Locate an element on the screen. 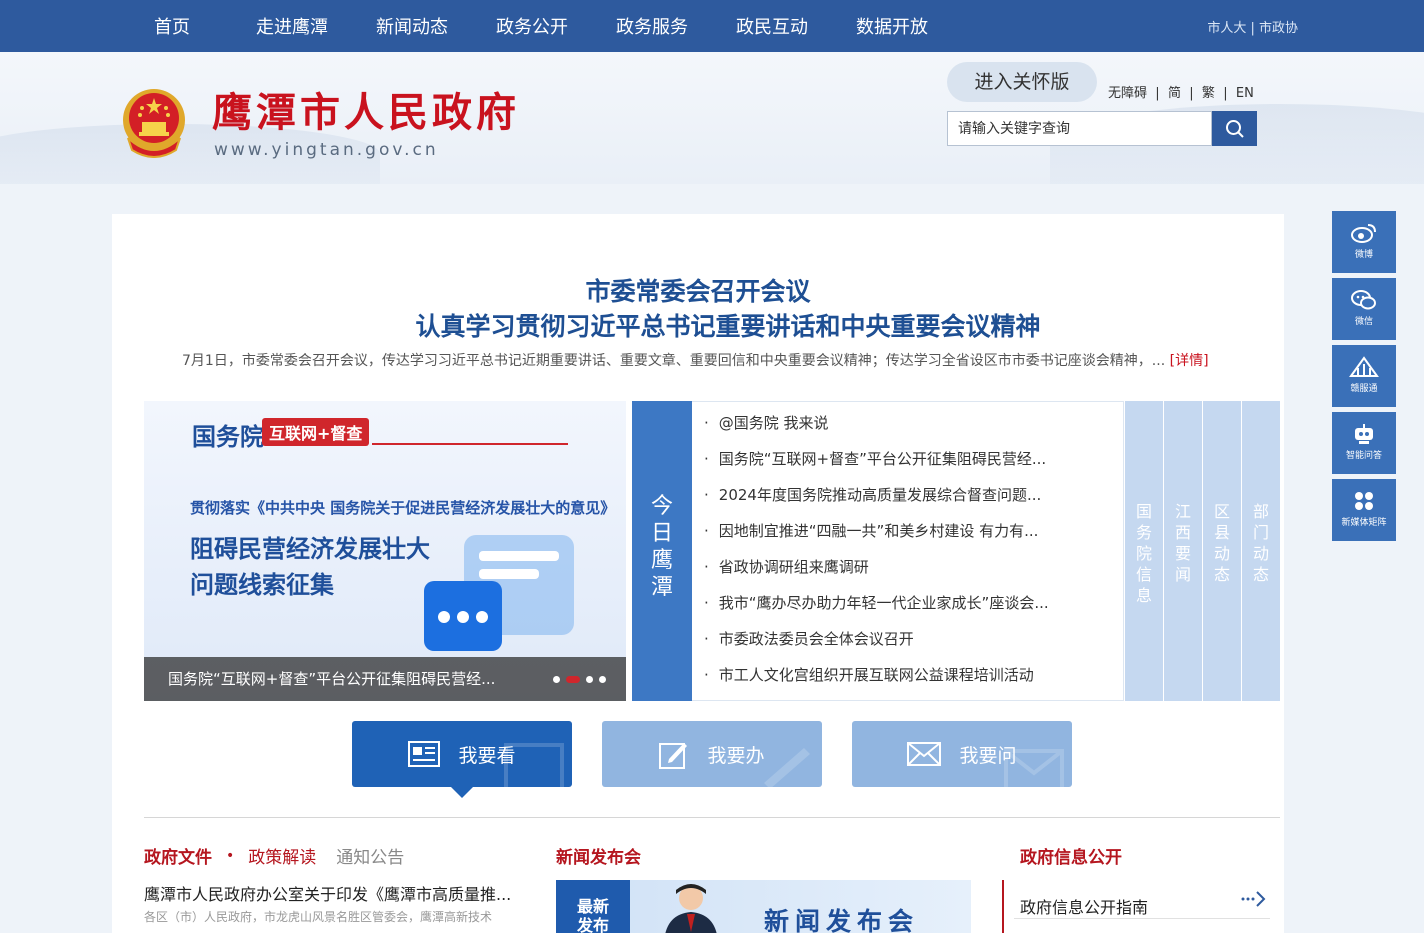 The image size is (1424, 933). news-item: 市工人文化宫组织开展互联网公益课程培训活动 is located at coordinates (869, 674).